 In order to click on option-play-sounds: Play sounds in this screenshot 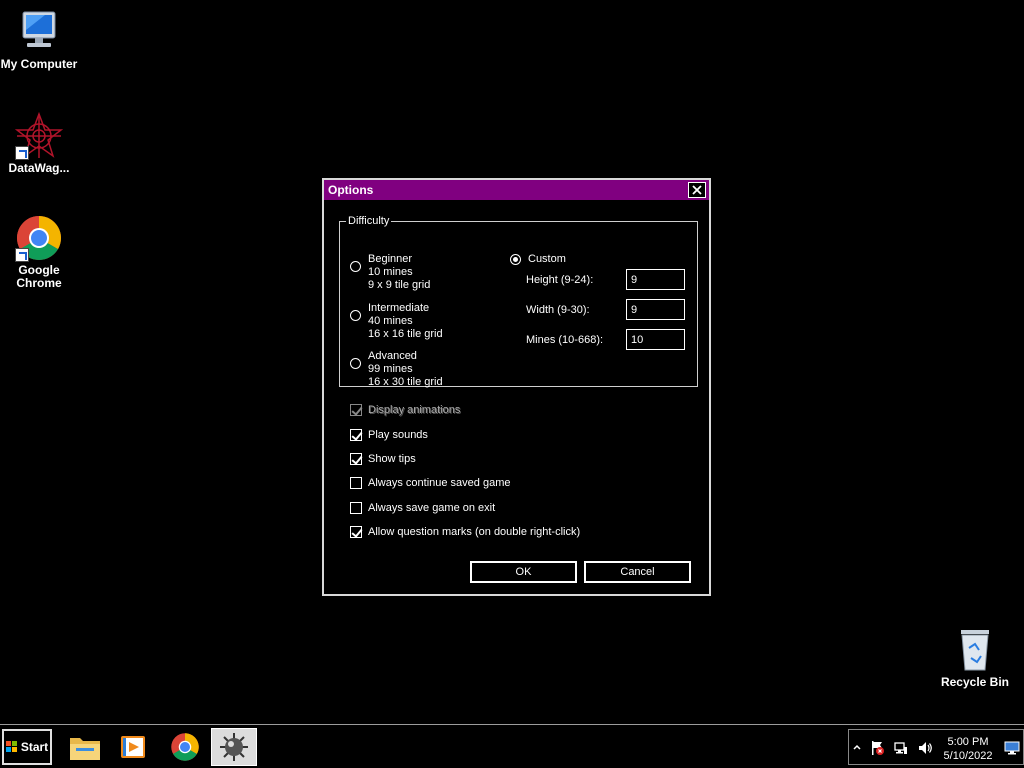, I will do `click(389, 435)`.